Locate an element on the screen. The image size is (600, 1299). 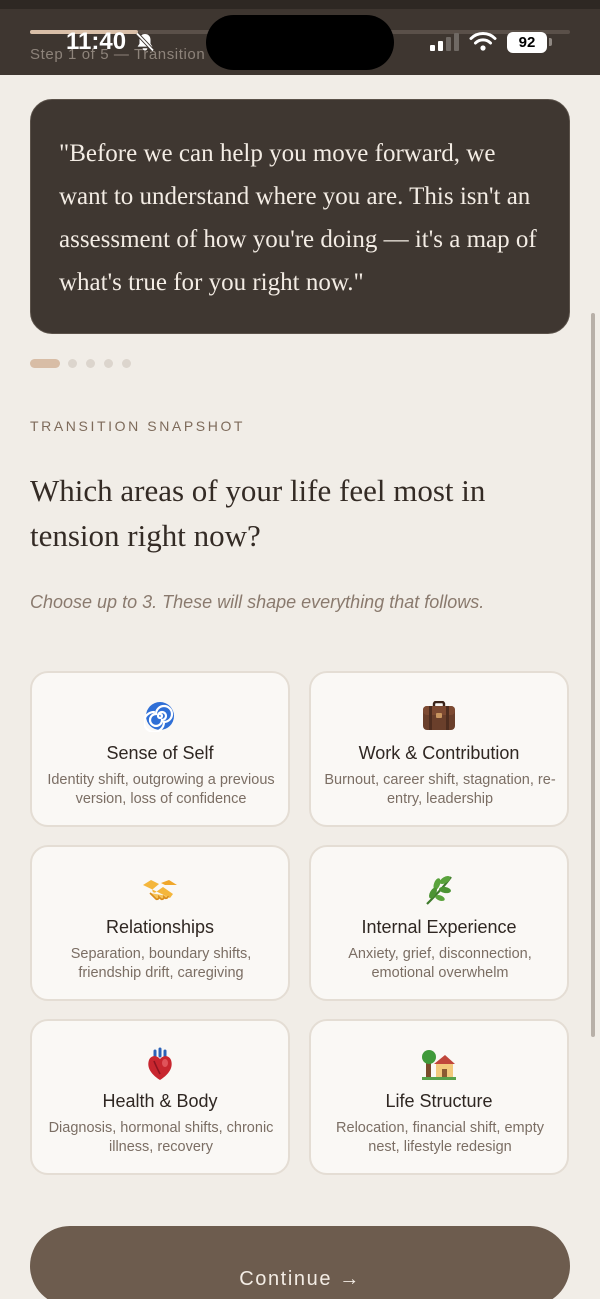
status-time: 11:40 is located at coordinates (96, 41).